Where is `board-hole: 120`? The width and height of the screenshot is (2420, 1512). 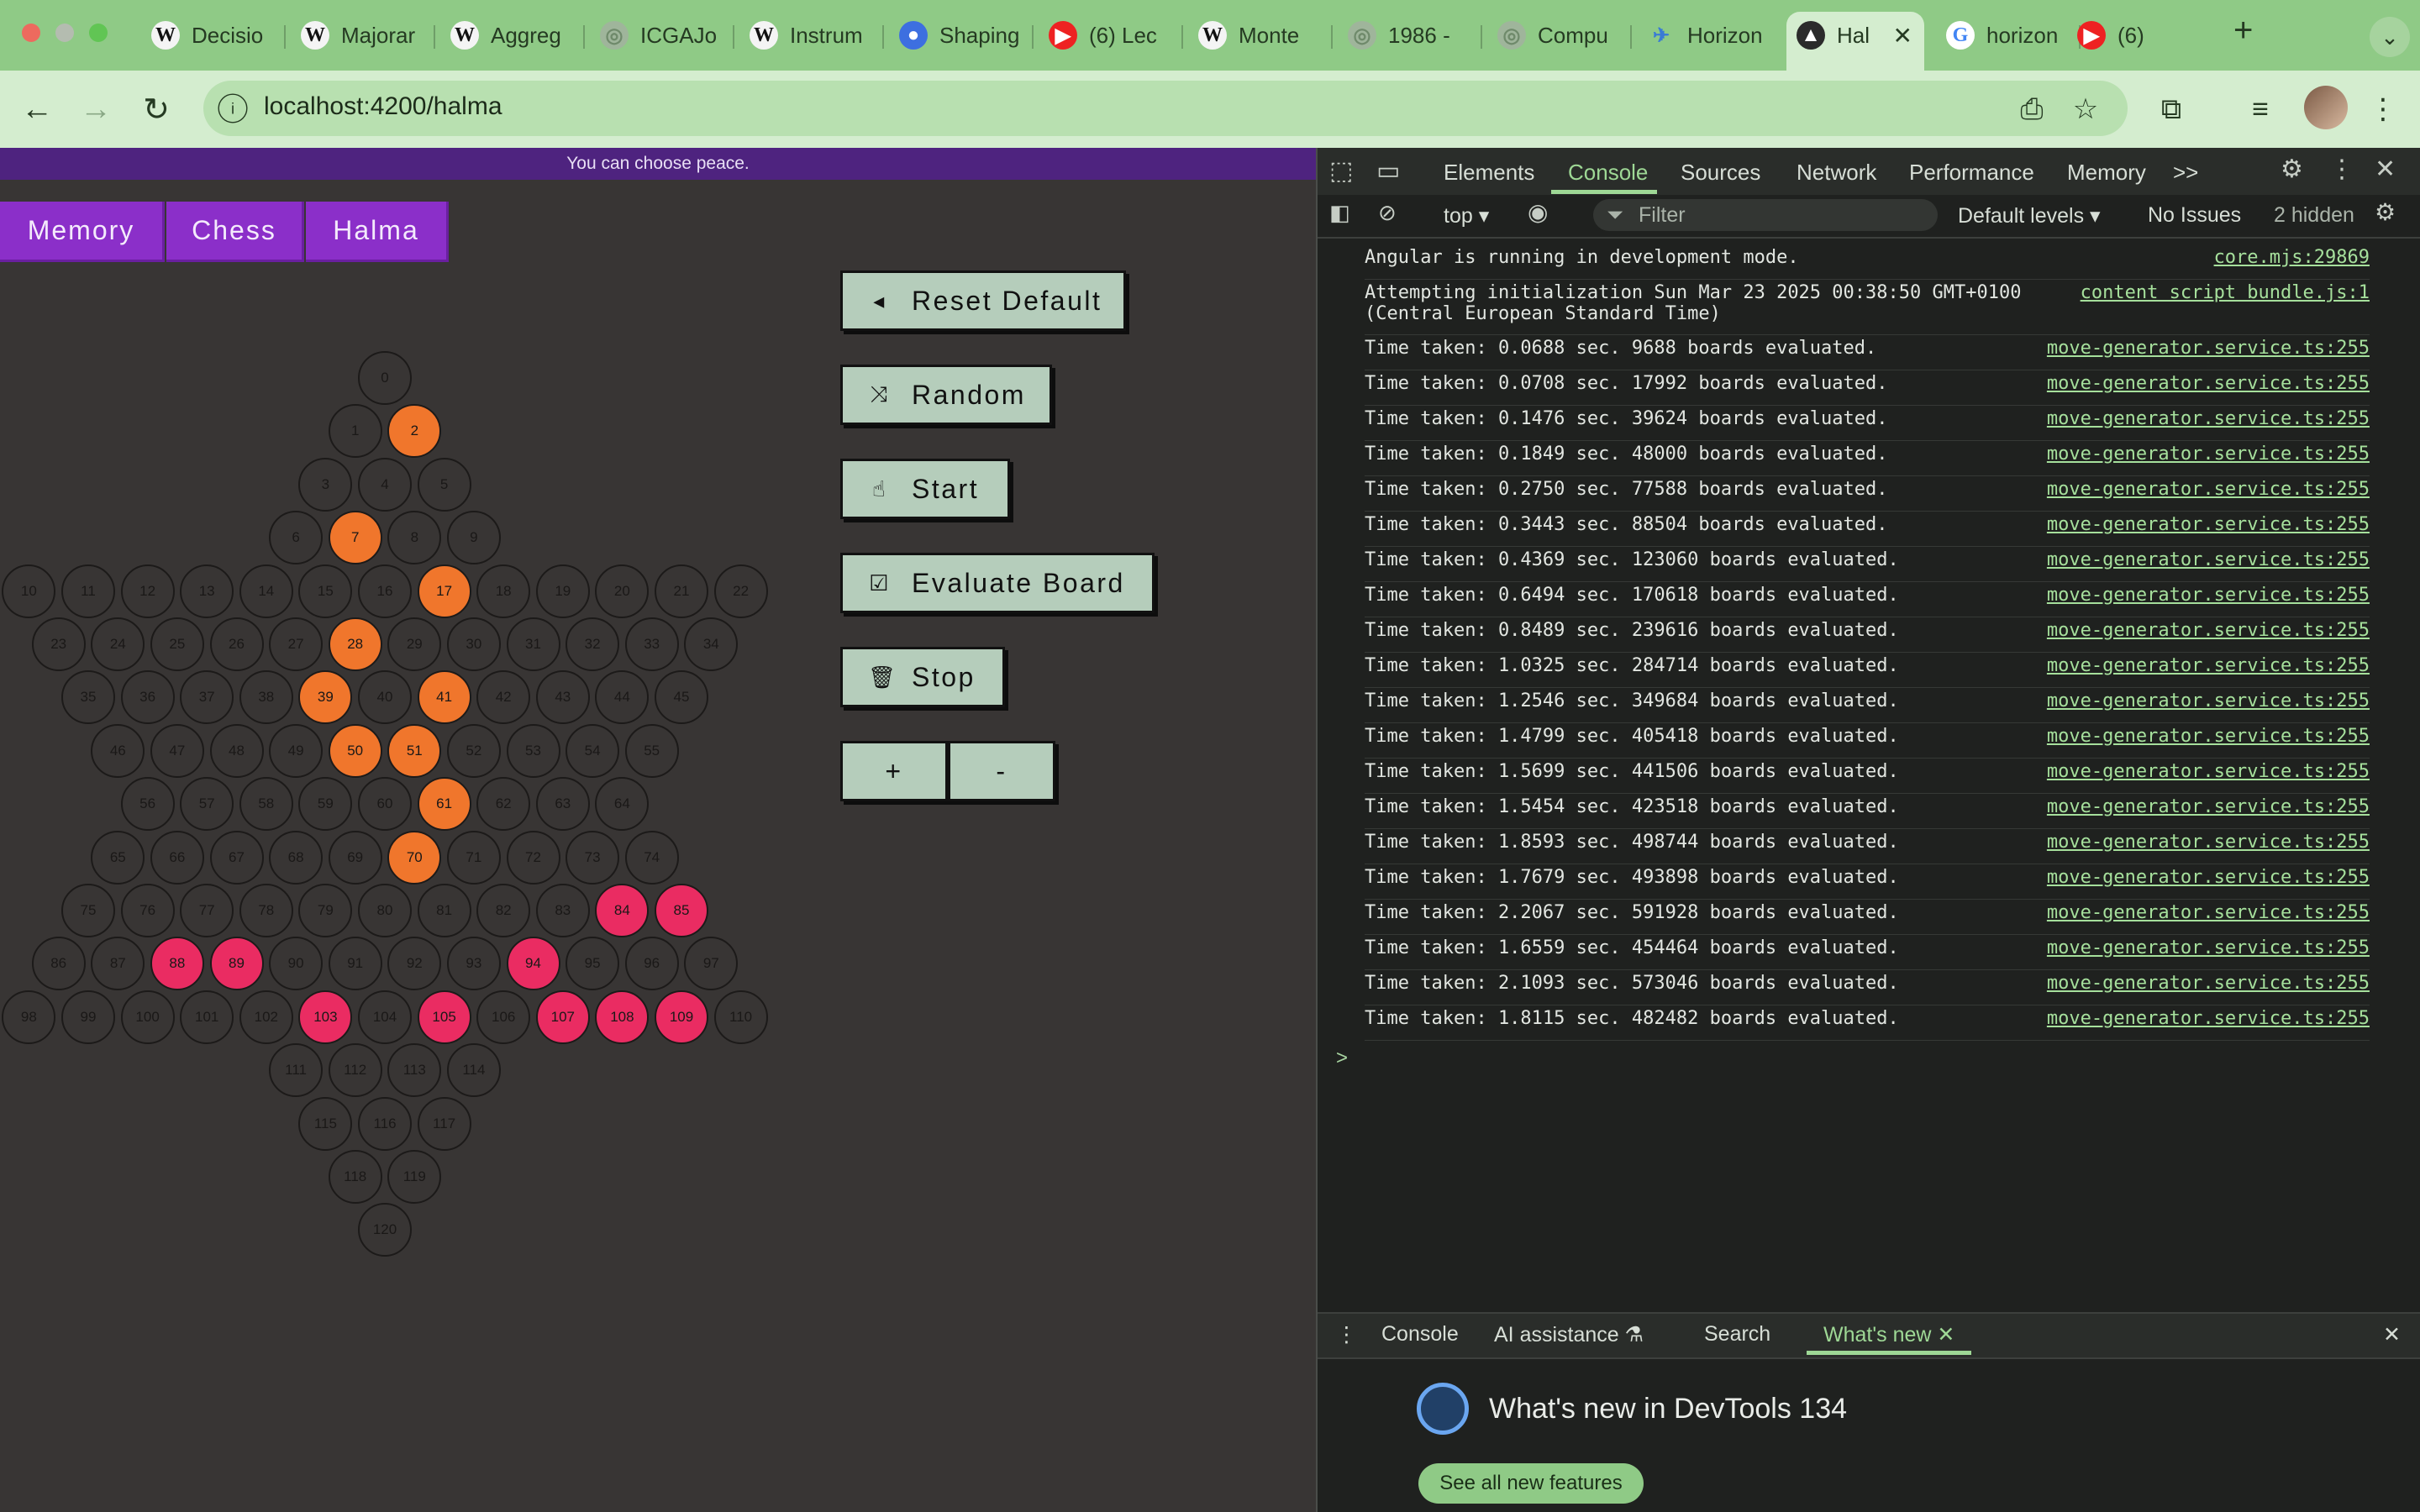
board-hole: 120 is located at coordinates (385, 1230).